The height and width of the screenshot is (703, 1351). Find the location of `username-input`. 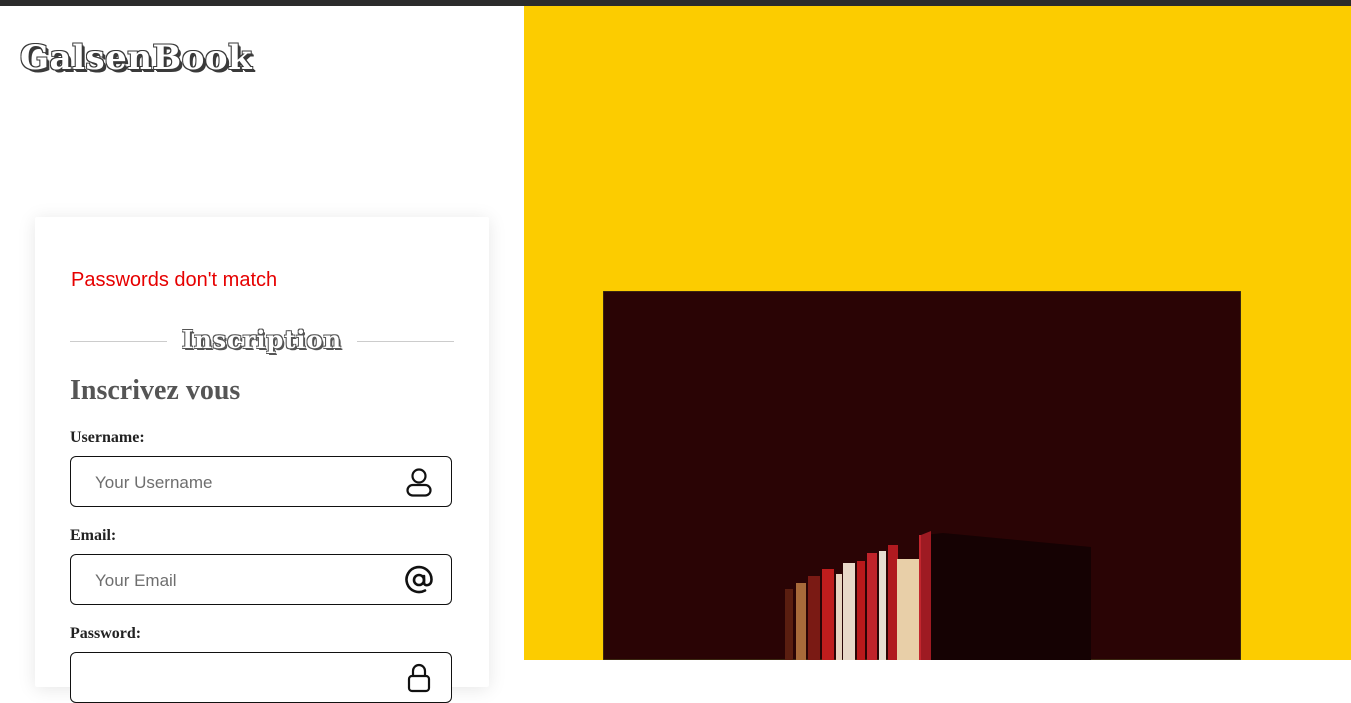

username-input is located at coordinates (245, 483).